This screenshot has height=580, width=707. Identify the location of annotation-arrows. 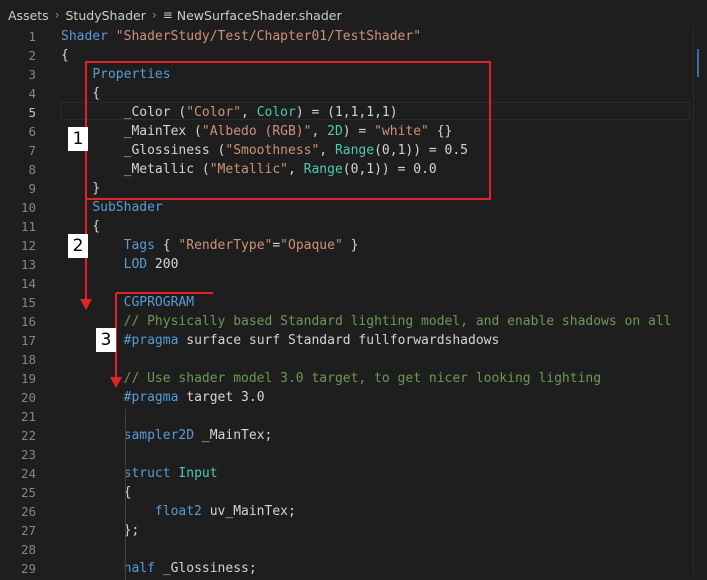
(146, 293).